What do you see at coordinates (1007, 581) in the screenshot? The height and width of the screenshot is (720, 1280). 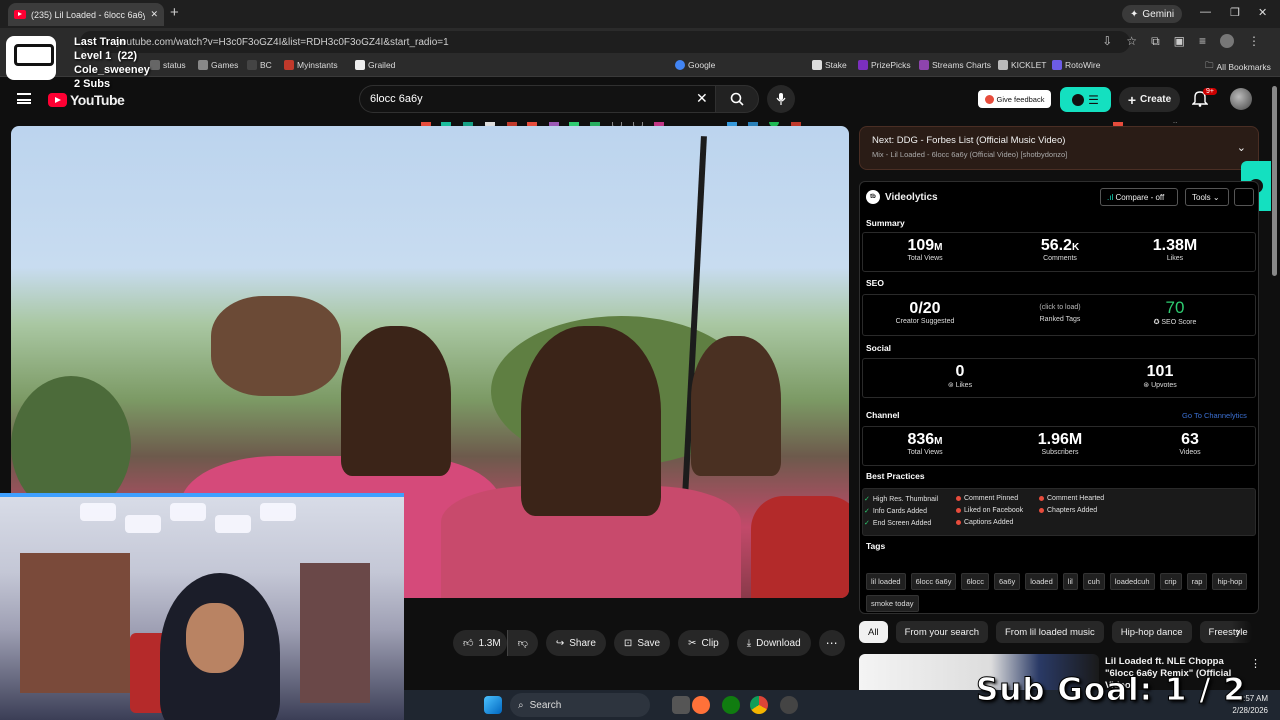 I see `tag-item: 6a6y` at bounding box center [1007, 581].